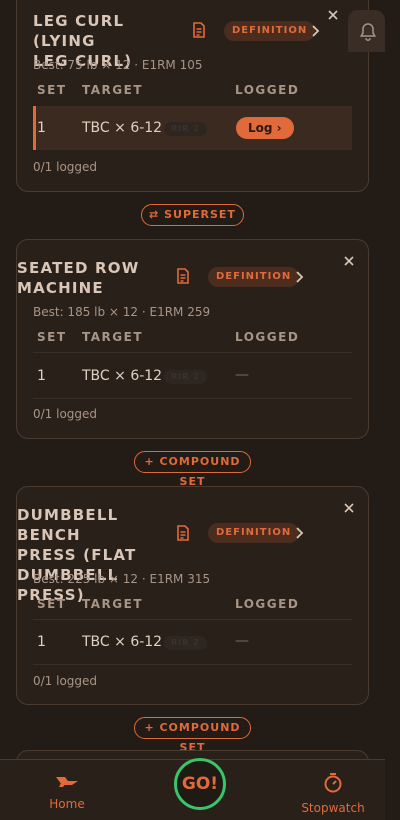 The height and width of the screenshot is (820, 400). Describe the element at coordinates (122, 312) in the screenshot. I see `best-stat: Best: 185 lb × 12 · E1RM 259` at that location.